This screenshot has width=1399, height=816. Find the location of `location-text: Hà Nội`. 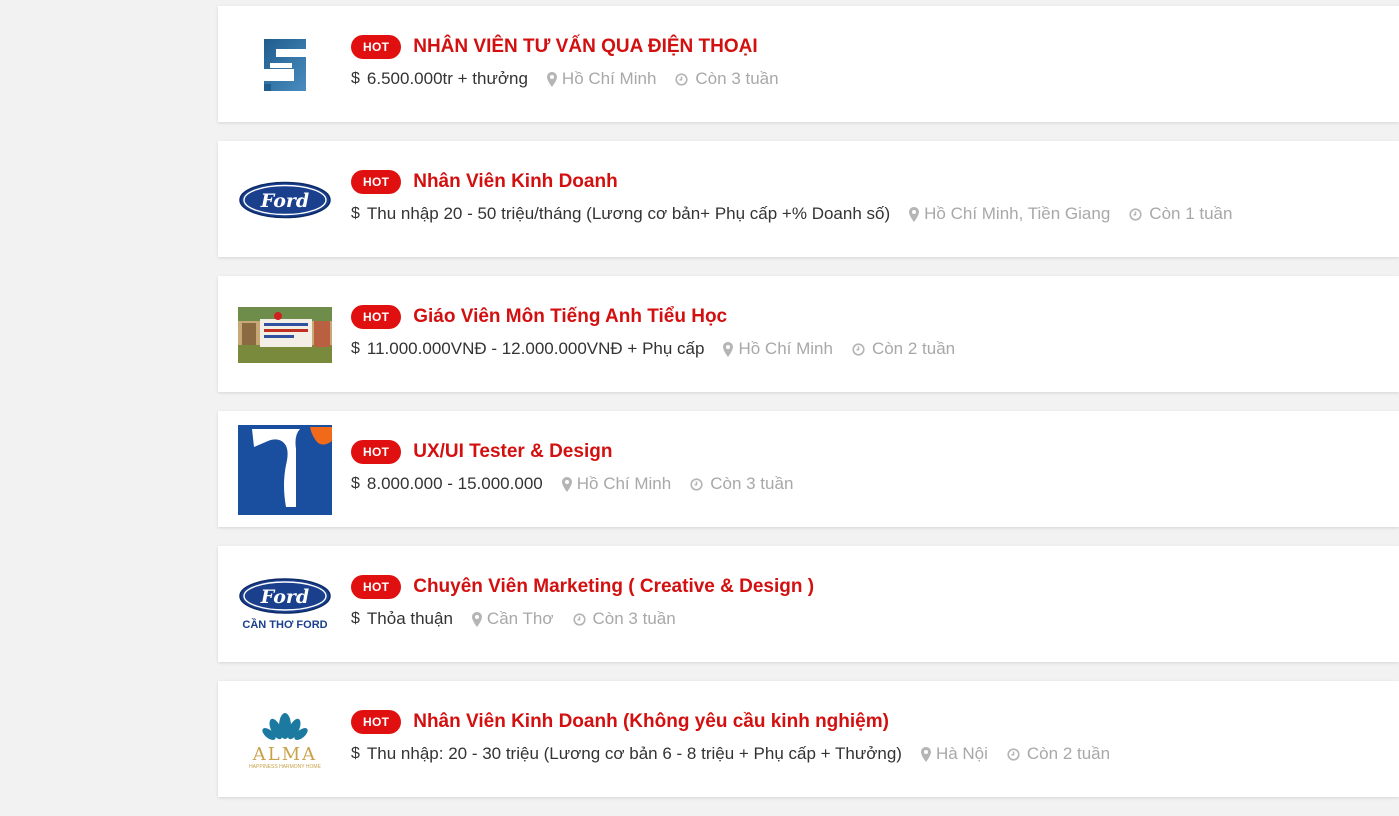

location-text: Hà Nội is located at coordinates (961, 753).